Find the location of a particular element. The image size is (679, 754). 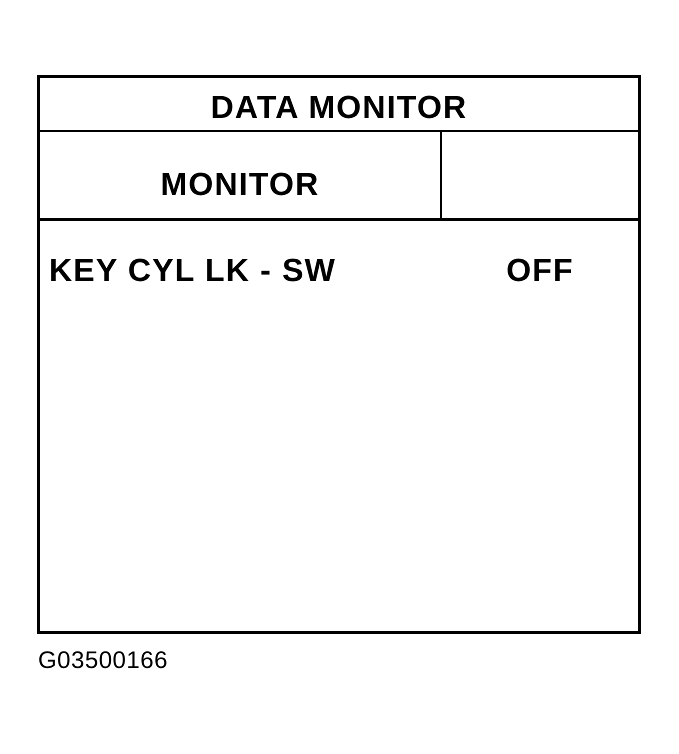

table-title: DATA MONITOR is located at coordinates (339, 107).